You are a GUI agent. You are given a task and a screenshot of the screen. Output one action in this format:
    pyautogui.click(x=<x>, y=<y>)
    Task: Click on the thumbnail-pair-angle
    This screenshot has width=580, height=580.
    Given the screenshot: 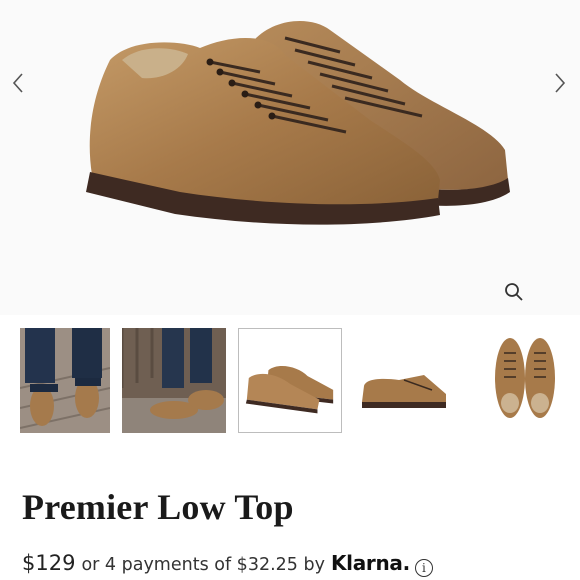 What is the action you would take?
    pyautogui.click(x=290, y=380)
    